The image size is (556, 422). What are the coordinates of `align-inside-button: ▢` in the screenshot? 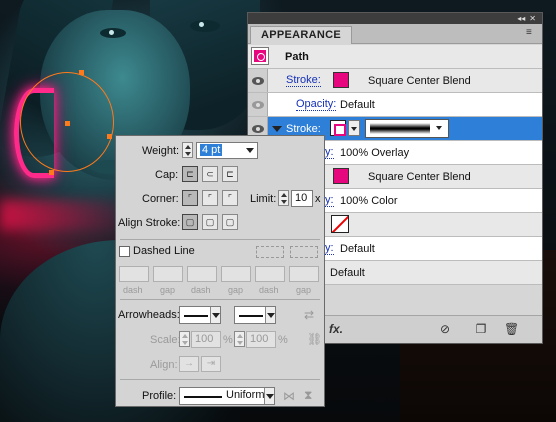 It's located at (210, 222).